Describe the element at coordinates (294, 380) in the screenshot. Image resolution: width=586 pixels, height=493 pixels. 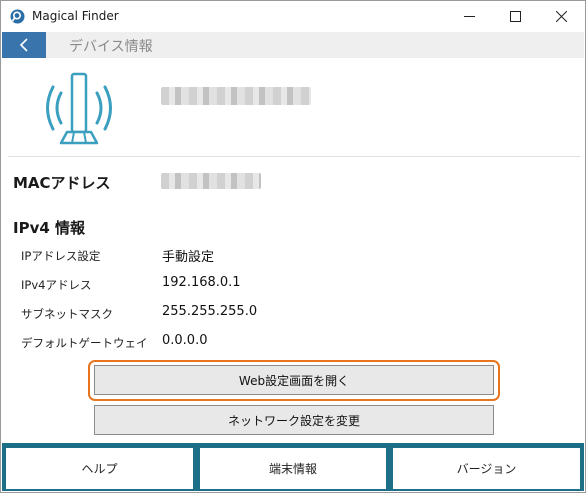
I see `open-web-settings-button: Web設定画面を開く` at that location.